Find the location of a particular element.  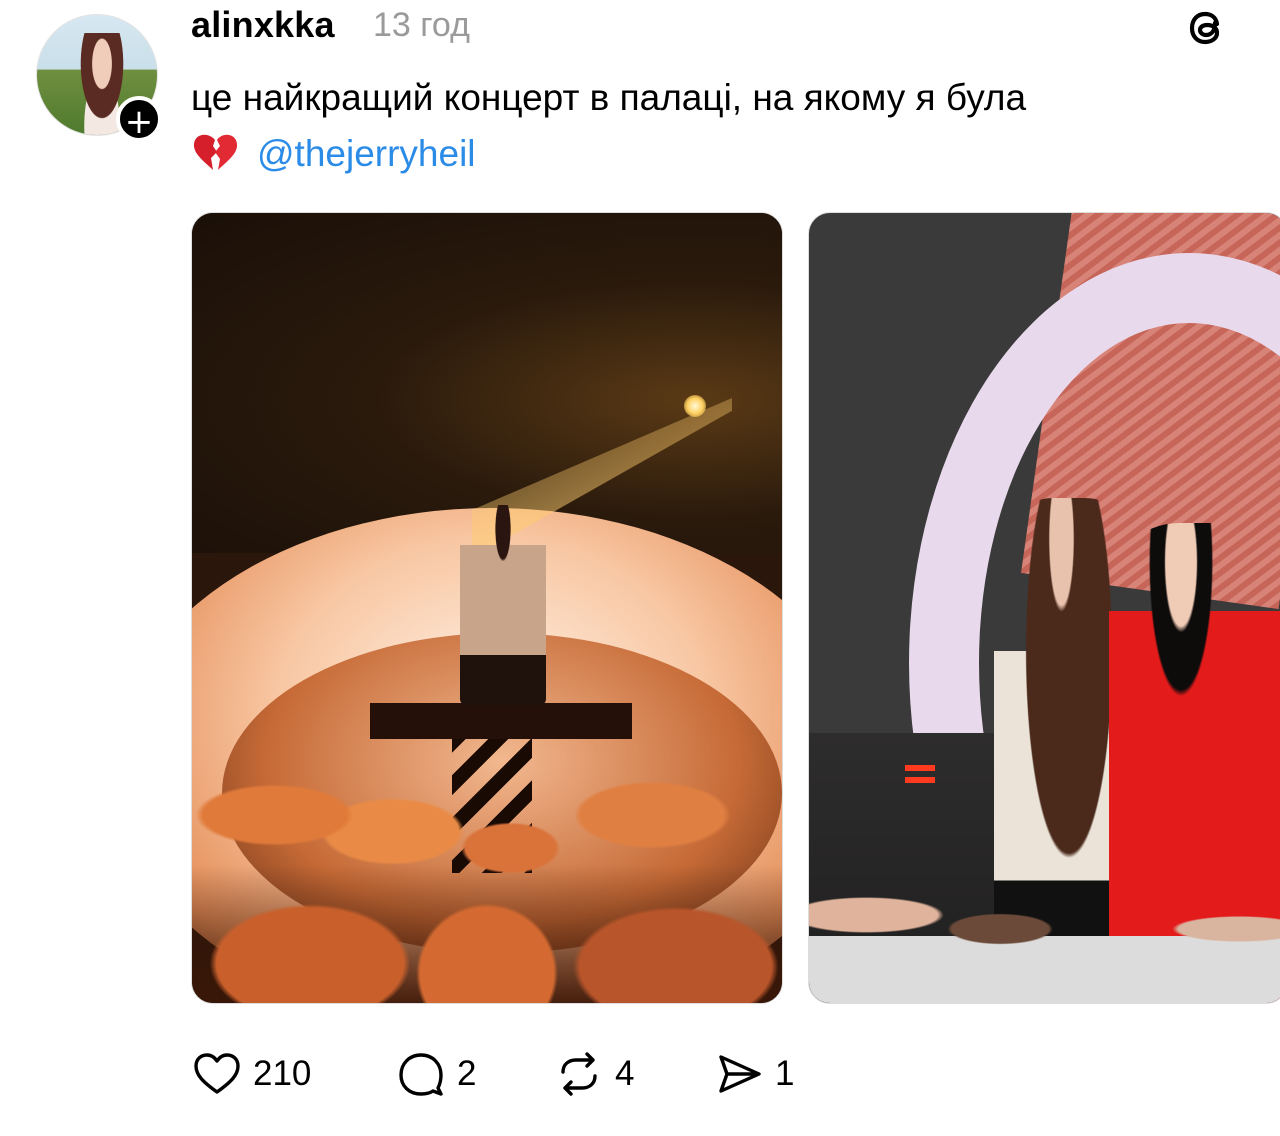

share-count: 1 is located at coordinates (785, 1073).